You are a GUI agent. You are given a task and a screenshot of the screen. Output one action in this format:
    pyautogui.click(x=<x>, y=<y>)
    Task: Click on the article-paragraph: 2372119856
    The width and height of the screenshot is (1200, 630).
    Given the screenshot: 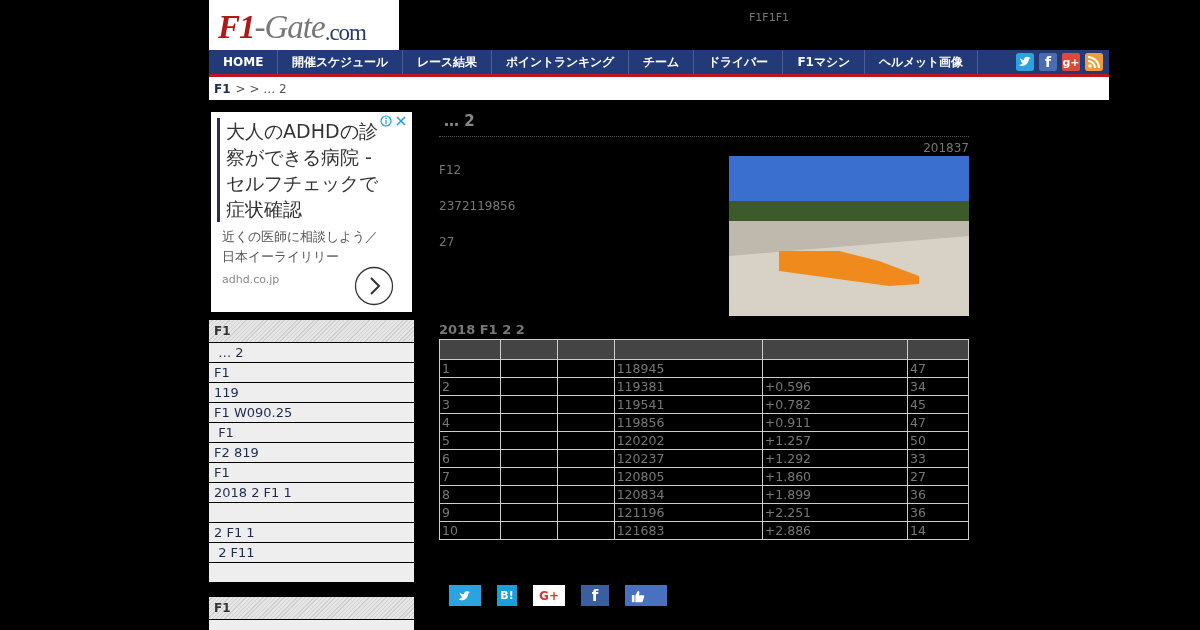 What is the action you would take?
    pyautogui.click(x=477, y=206)
    